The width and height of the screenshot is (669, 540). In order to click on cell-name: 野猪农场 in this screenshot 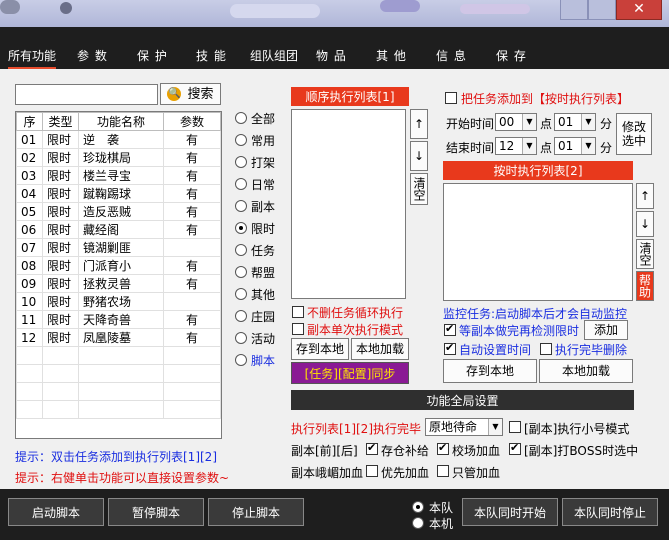, I will do `click(121, 301)`.